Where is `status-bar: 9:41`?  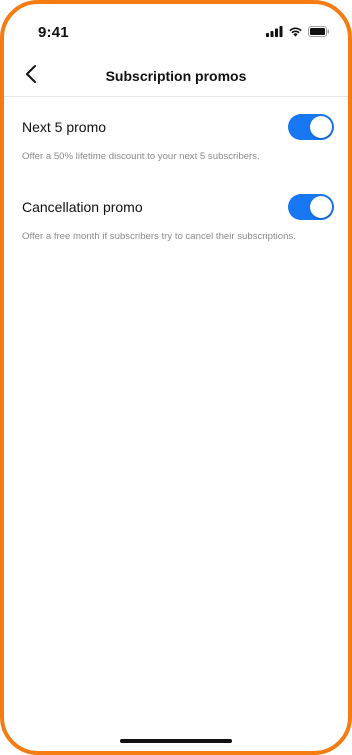 status-bar: 9:41 is located at coordinates (176, 30).